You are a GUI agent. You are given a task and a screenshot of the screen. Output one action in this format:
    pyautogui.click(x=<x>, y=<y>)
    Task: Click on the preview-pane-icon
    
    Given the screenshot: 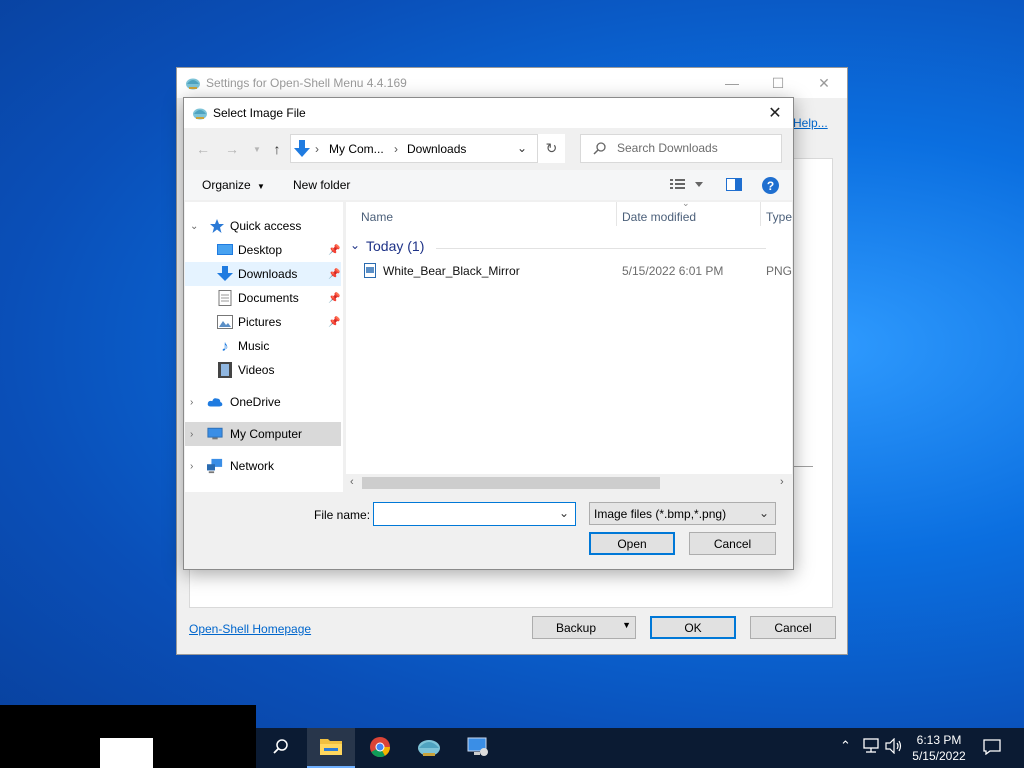 What is the action you would take?
    pyautogui.click(x=734, y=186)
    